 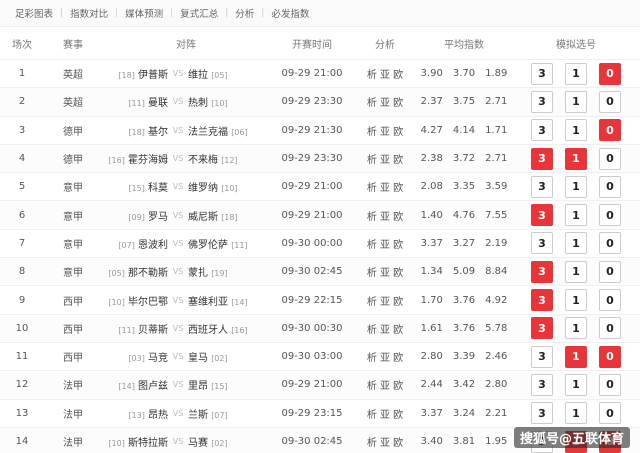 What do you see at coordinates (198, 273) in the screenshot?
I see `away-team-name: 蒙扎` at bounding box center [198, 273].